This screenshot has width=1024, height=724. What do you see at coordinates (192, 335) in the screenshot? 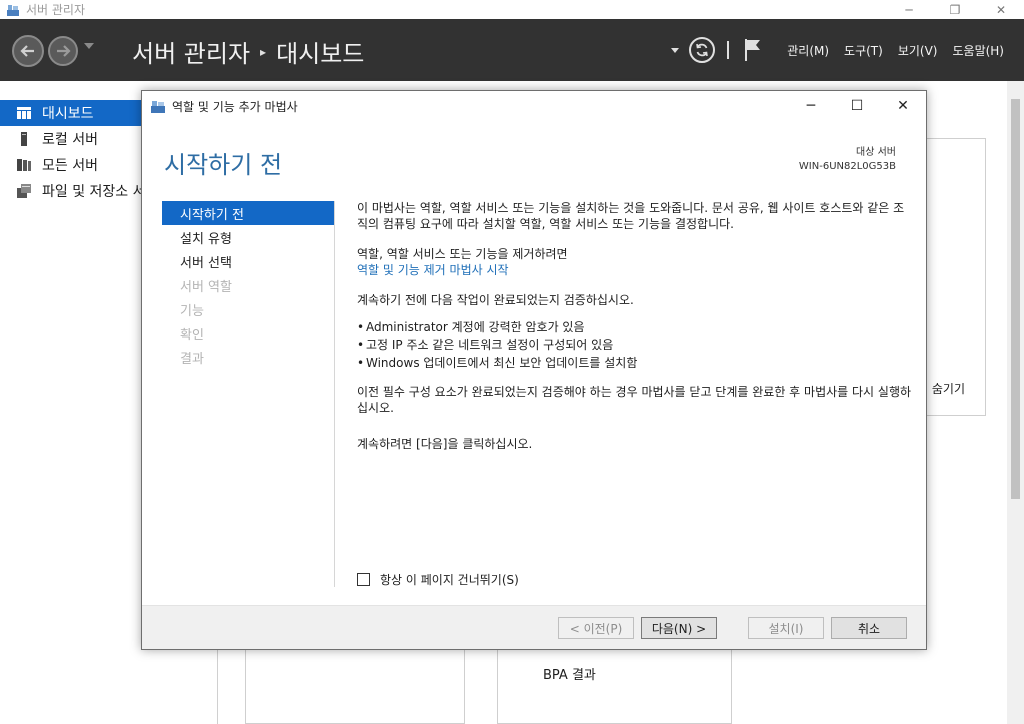
I see `step-confirmation: 확인` at bounding box center [192, 335].